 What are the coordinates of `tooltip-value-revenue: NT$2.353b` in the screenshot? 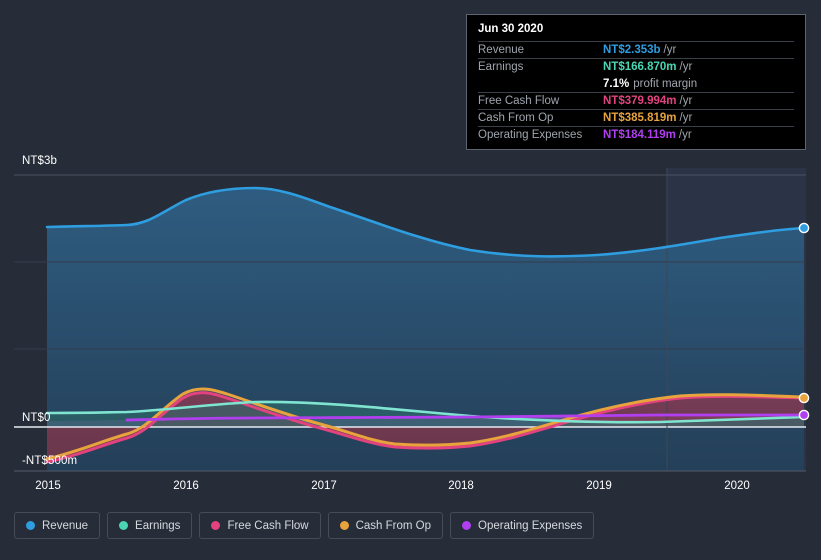 It's located at (632, 50).